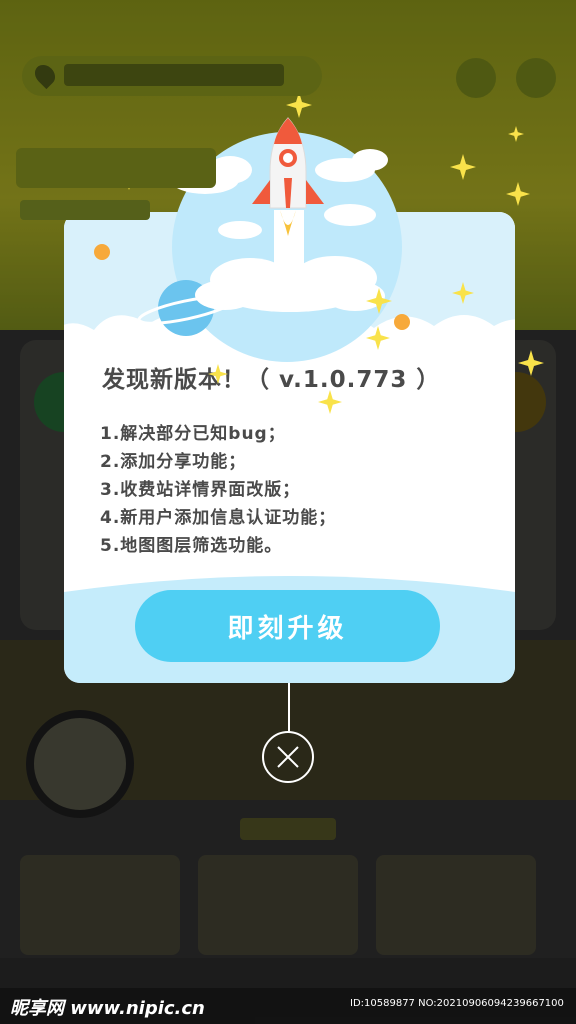 The width and height of the screenshot is (576, 1024). What do you see at coordinates (218, 518) in the screenshot?
I see `release-note-item: 4.新用户添加信息认证功能；` at bounding box center [218, 518].